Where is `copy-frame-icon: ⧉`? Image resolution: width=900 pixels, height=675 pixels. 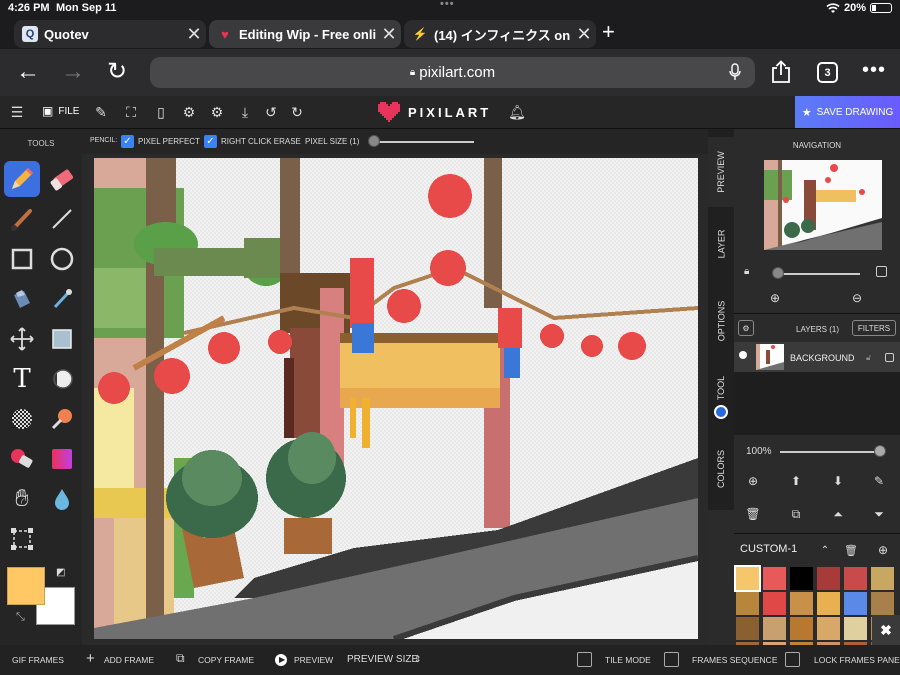 copy-frame-icon: ⧉ is located at coordinates (180, 658).